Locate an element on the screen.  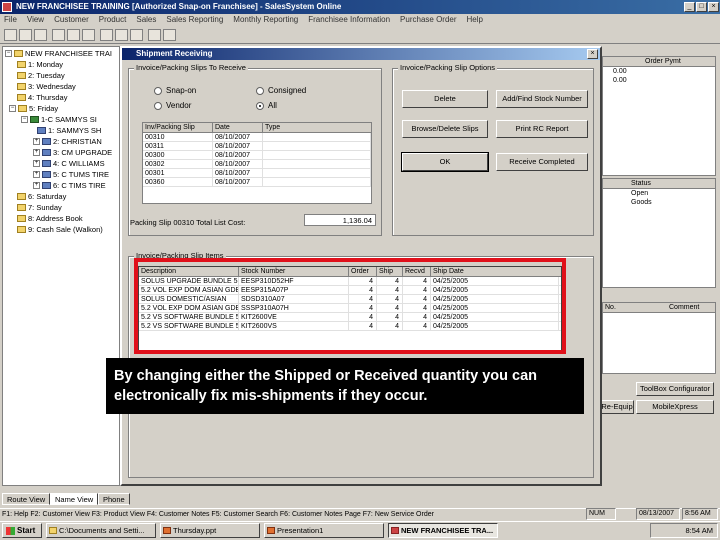
tree-item: +3: CM UPGRADE is located at coordinates (72, 152).